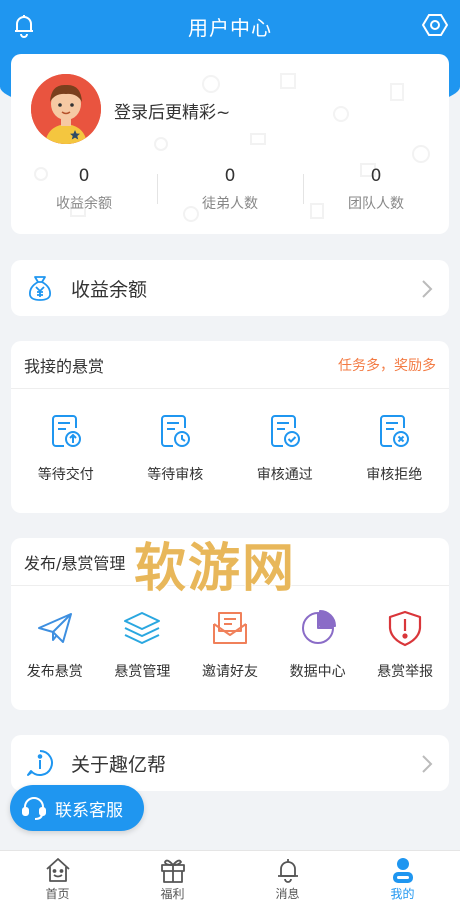  I want to click on publish-label: 数据中心, so click(317, 672).